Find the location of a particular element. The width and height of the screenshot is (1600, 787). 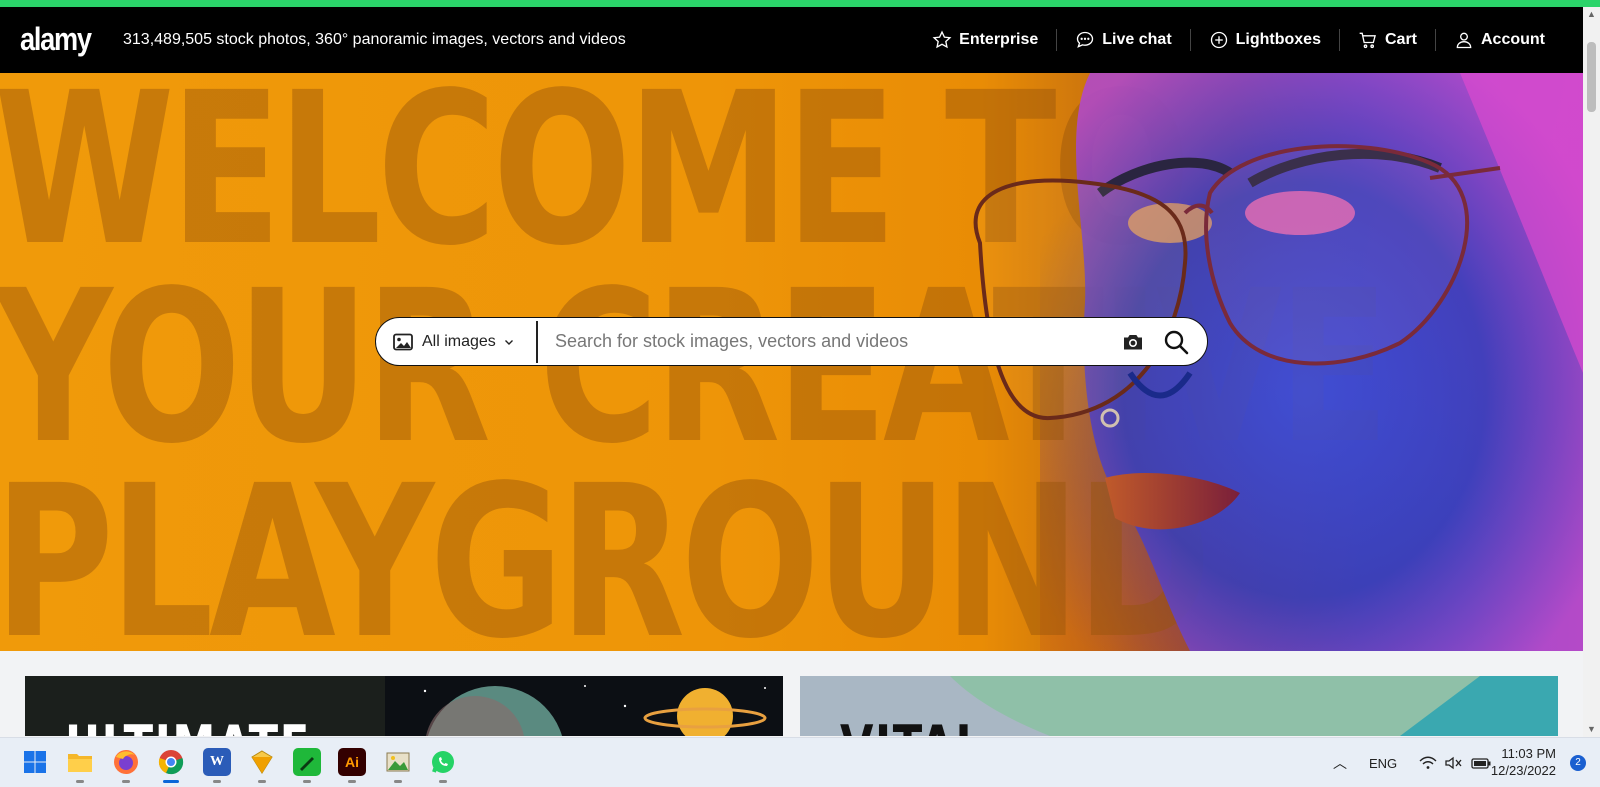

start-icon is located at coordinates (35, 762).